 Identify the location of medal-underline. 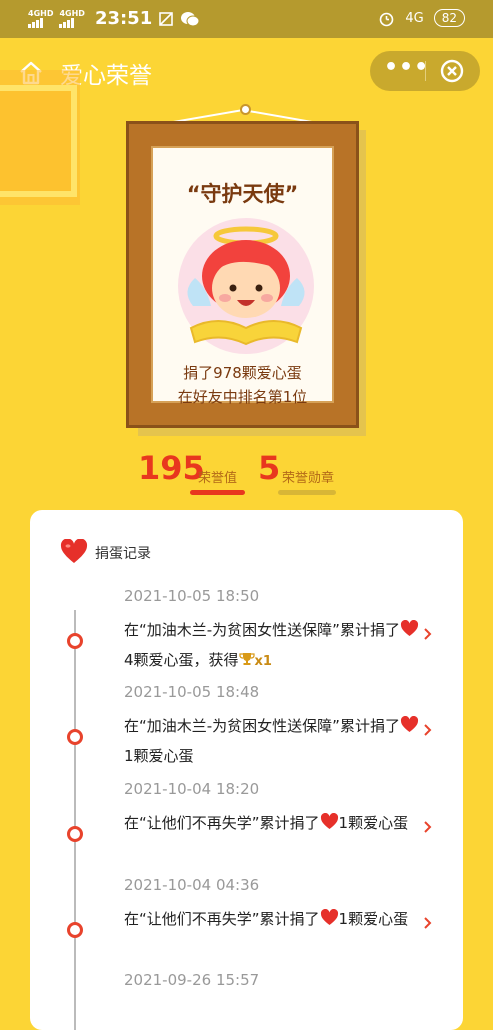
(307, 492).